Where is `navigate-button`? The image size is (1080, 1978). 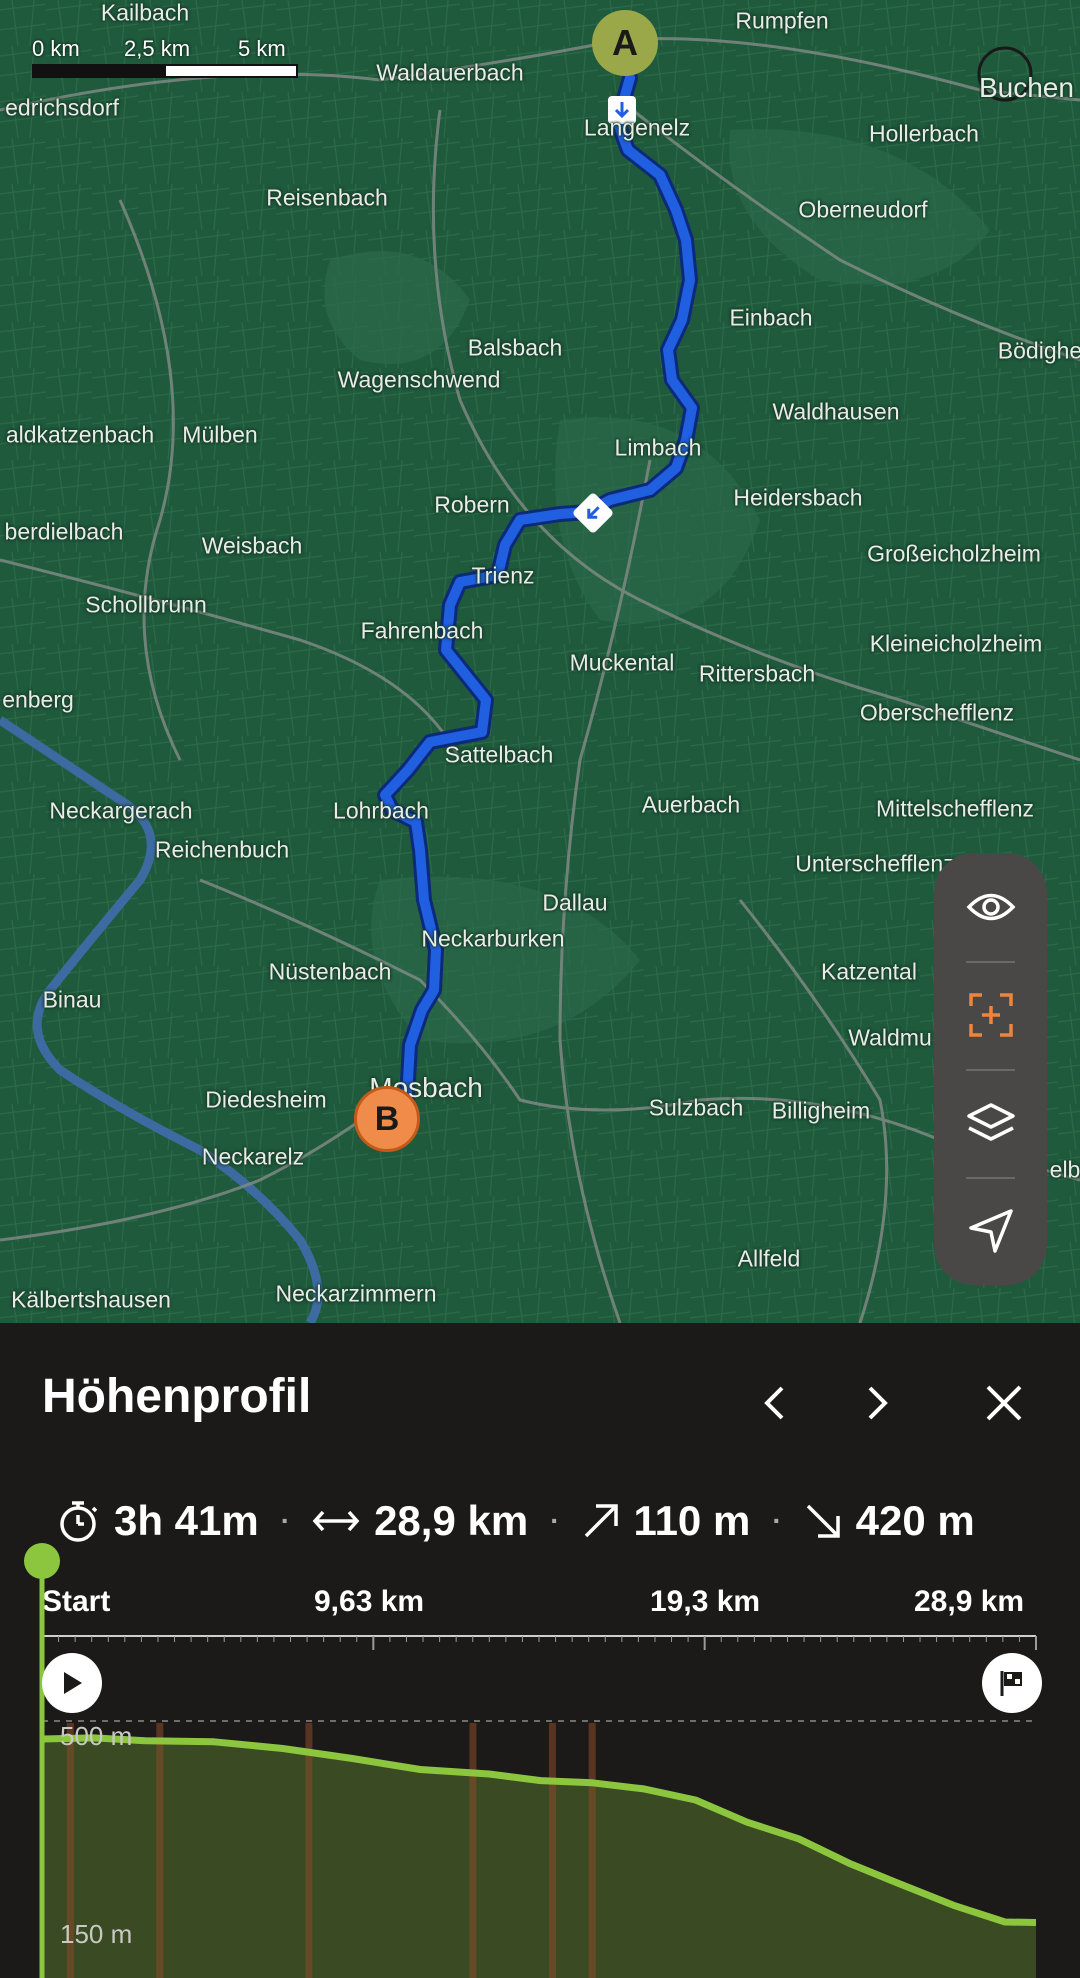 navigate-button is located at coordinates (990, 1231).